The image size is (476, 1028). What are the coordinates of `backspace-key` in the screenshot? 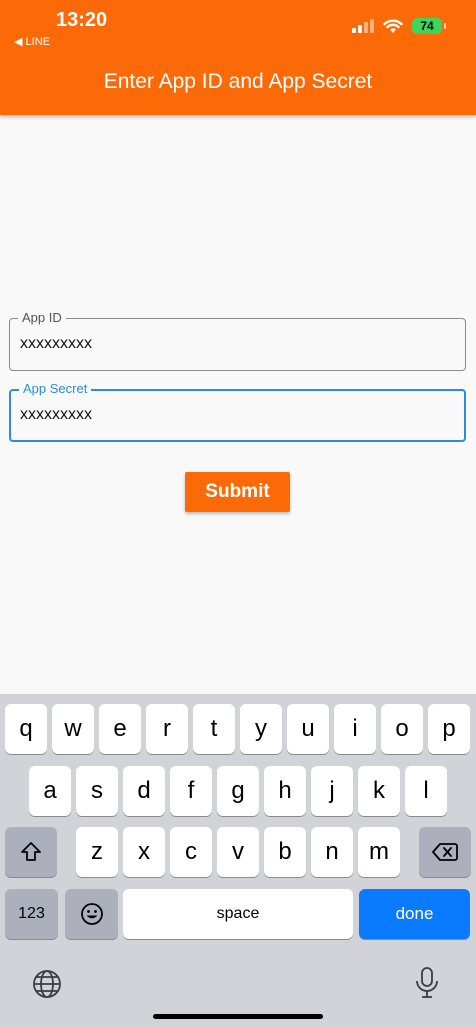 It's located at (445, 852).